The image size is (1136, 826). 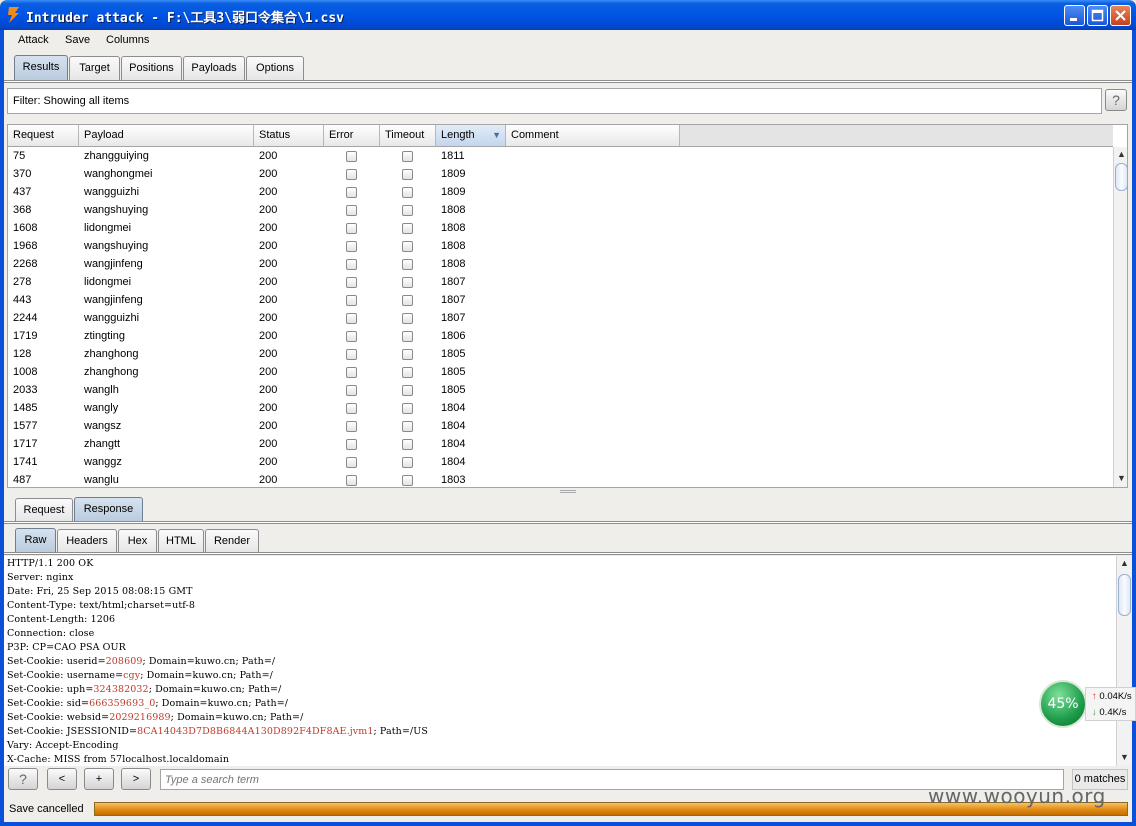 I want to click on table-row: 2033 wanglh 200 1805, so click(x=344, y=390).